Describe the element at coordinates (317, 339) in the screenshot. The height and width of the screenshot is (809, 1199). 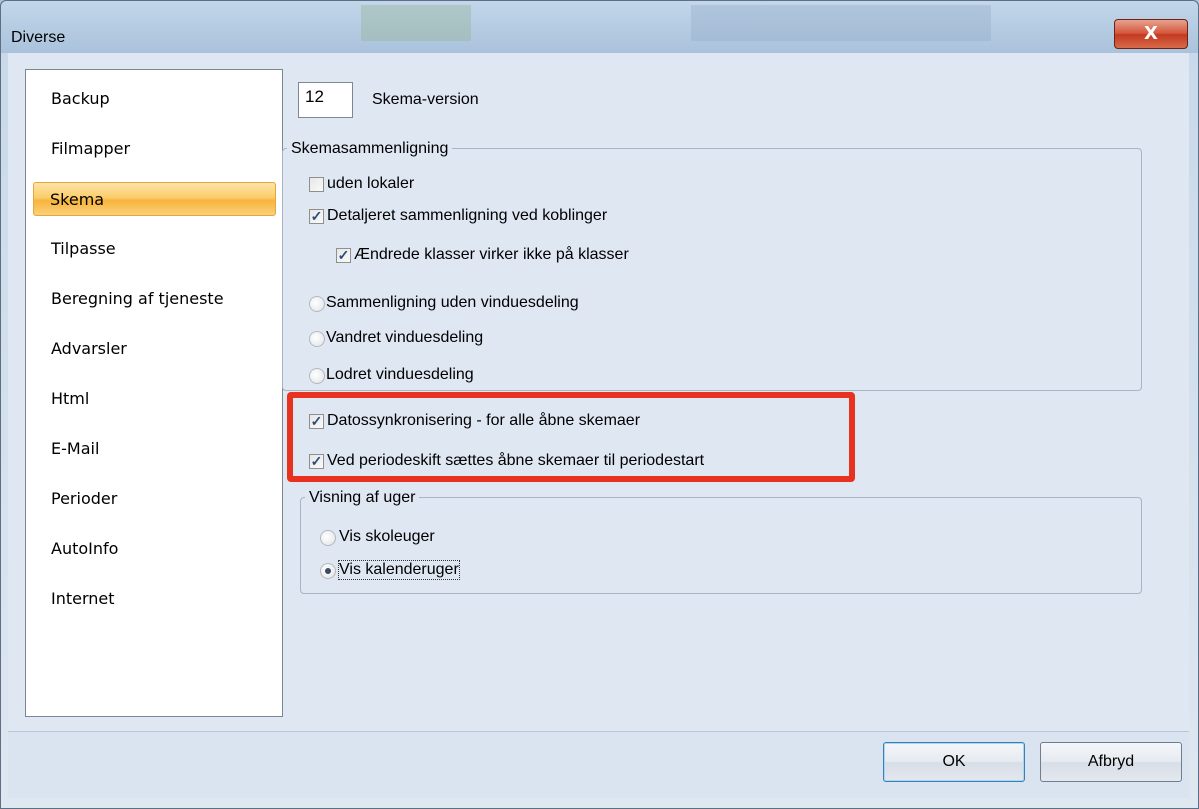
I see `horizontal-split-radio` at that location.